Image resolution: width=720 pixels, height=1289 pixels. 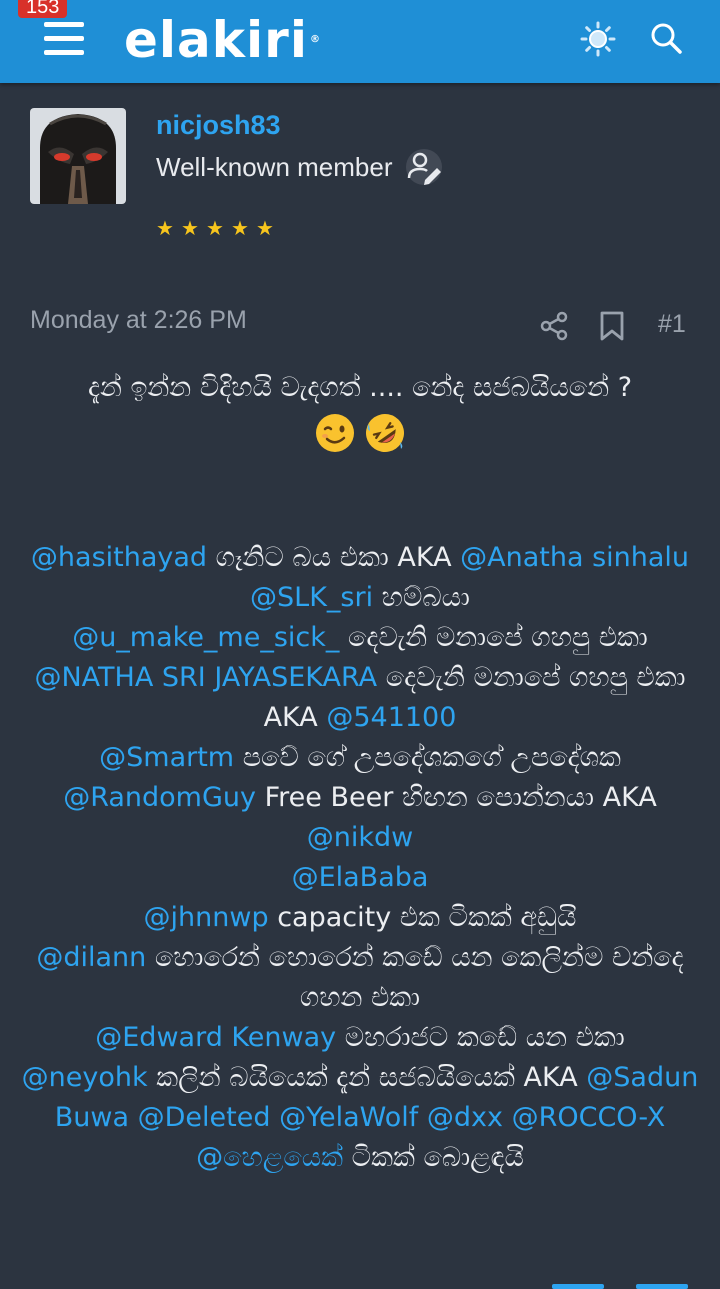 I want to click on user-avatar, so click(x=78, y=156).